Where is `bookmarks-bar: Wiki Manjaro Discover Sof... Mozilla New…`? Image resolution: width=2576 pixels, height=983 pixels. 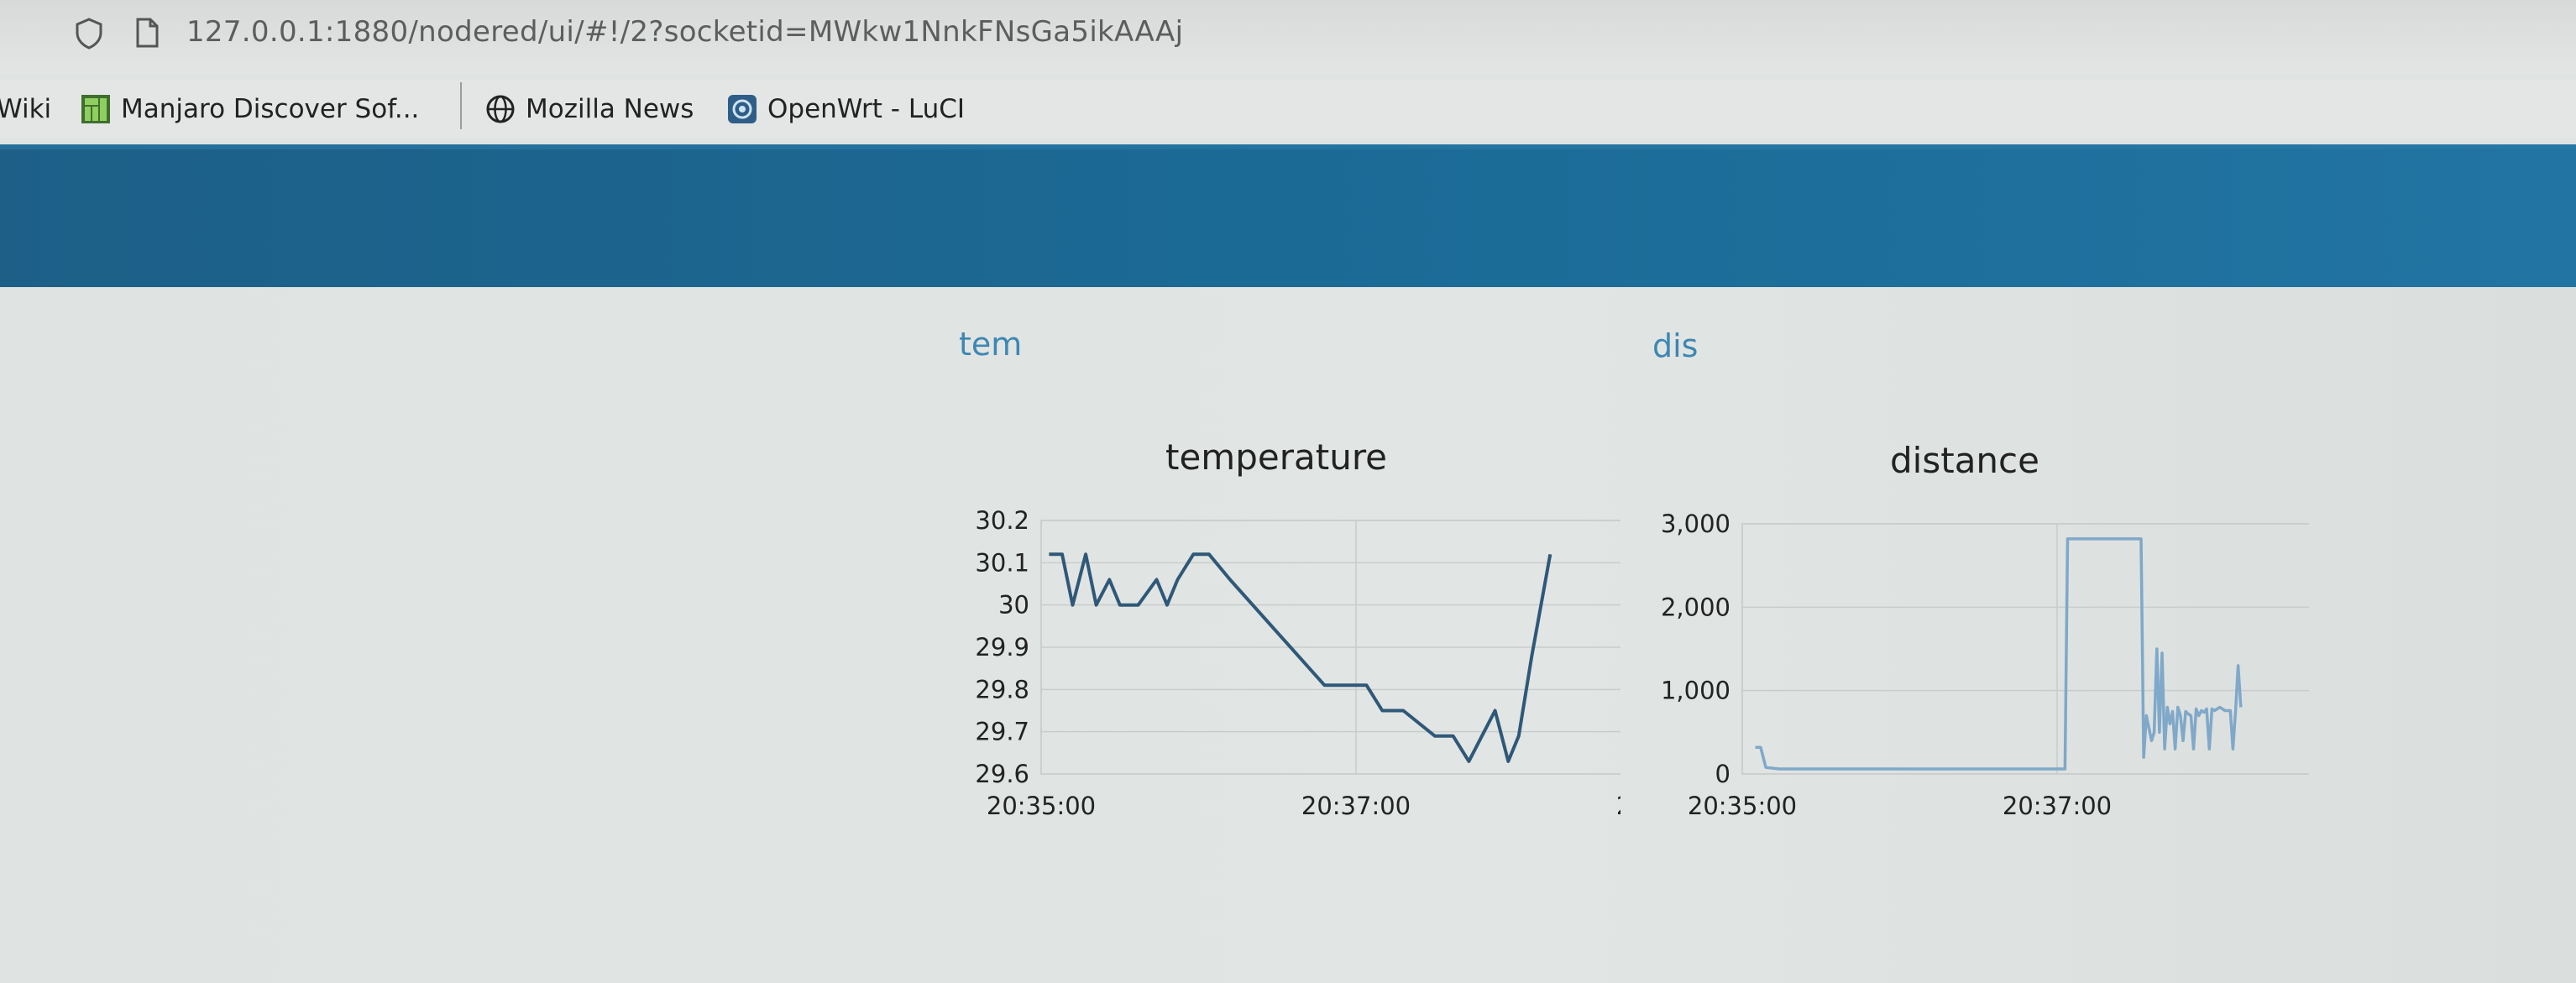
bookmarks-bar: Wiki Manjaro Discover Sof... Mozilla New… is located at coordinates (1288, 109).